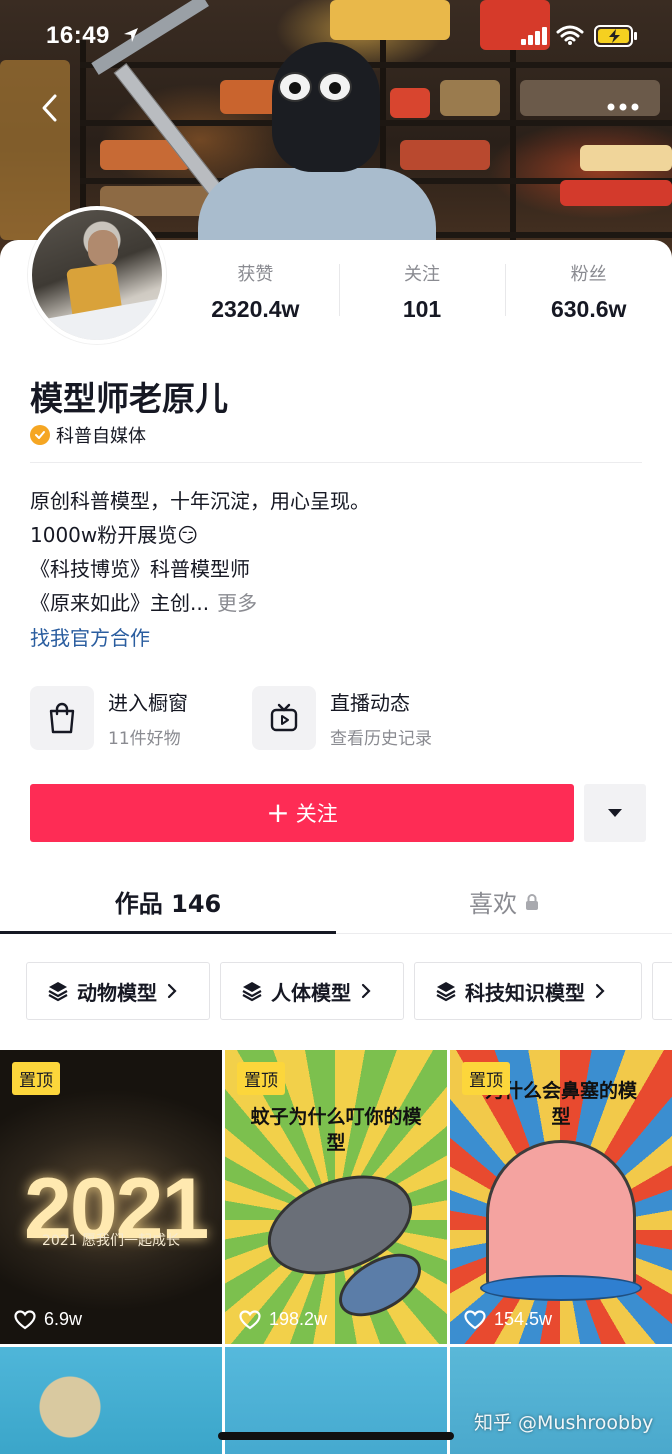  I want to click on watermark: 知乎 @Mushroobby, so click(564, 1423).